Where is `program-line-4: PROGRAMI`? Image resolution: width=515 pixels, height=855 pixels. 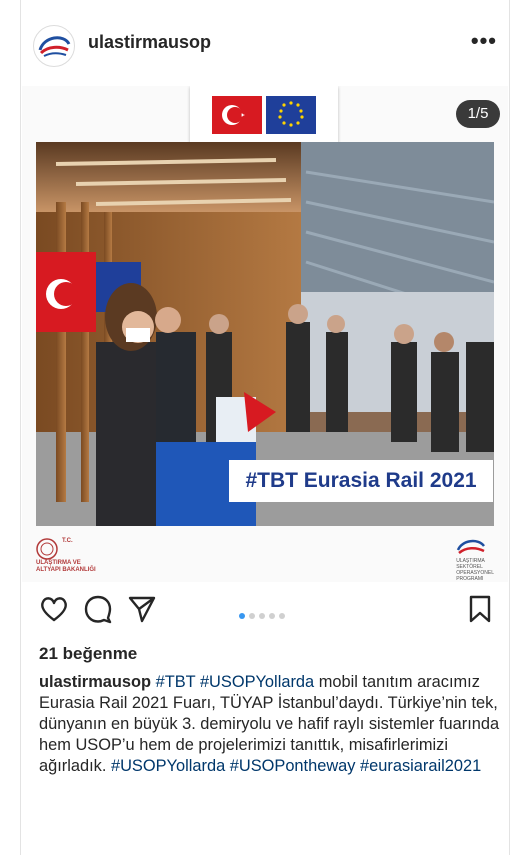 program-line-4: PROGRAMI is located at coordinates (470, 579).